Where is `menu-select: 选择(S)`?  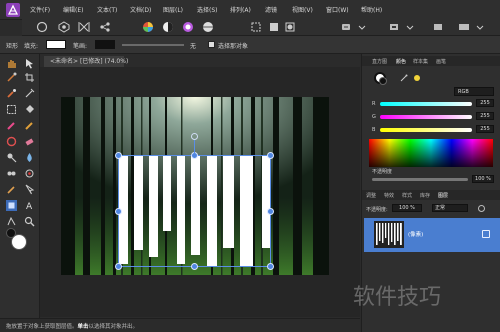 menu-select: 选择(S) is located at coordinates (207, 9).